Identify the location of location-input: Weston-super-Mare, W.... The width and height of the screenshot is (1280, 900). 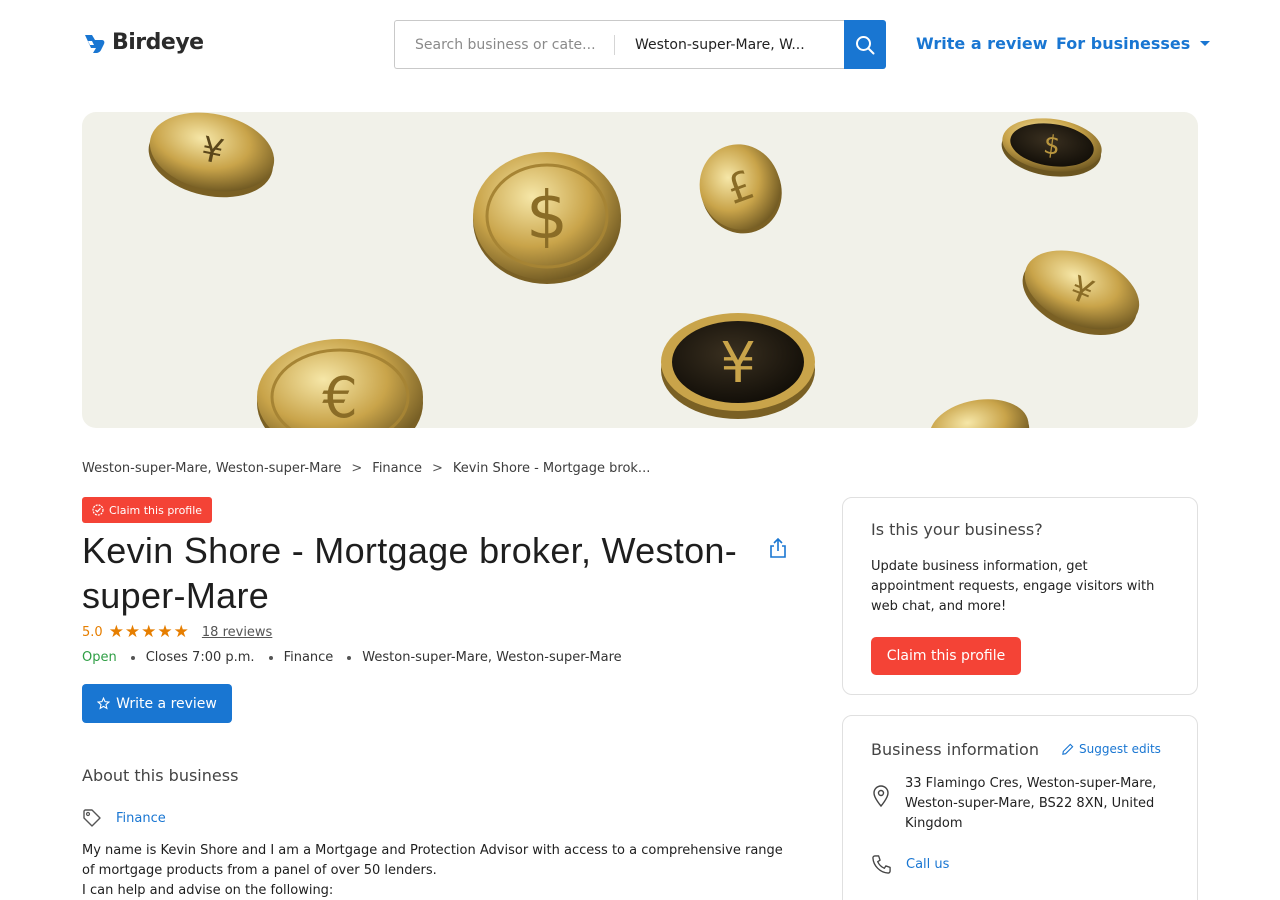
(710, 45).